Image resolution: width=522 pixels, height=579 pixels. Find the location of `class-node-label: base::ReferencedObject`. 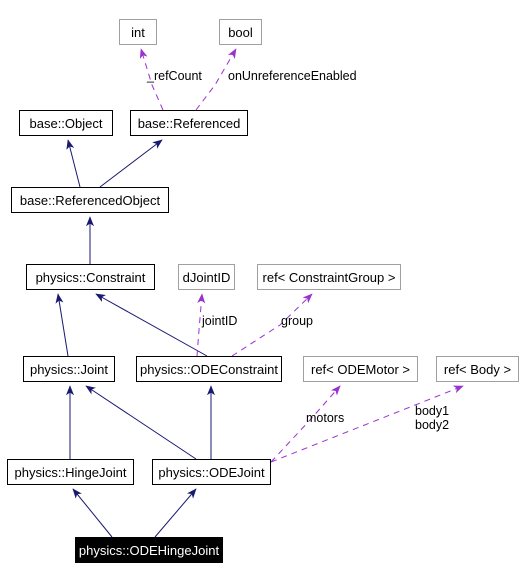

class-node-label: base::ReferencedObject is located at coordinates (90, 200).